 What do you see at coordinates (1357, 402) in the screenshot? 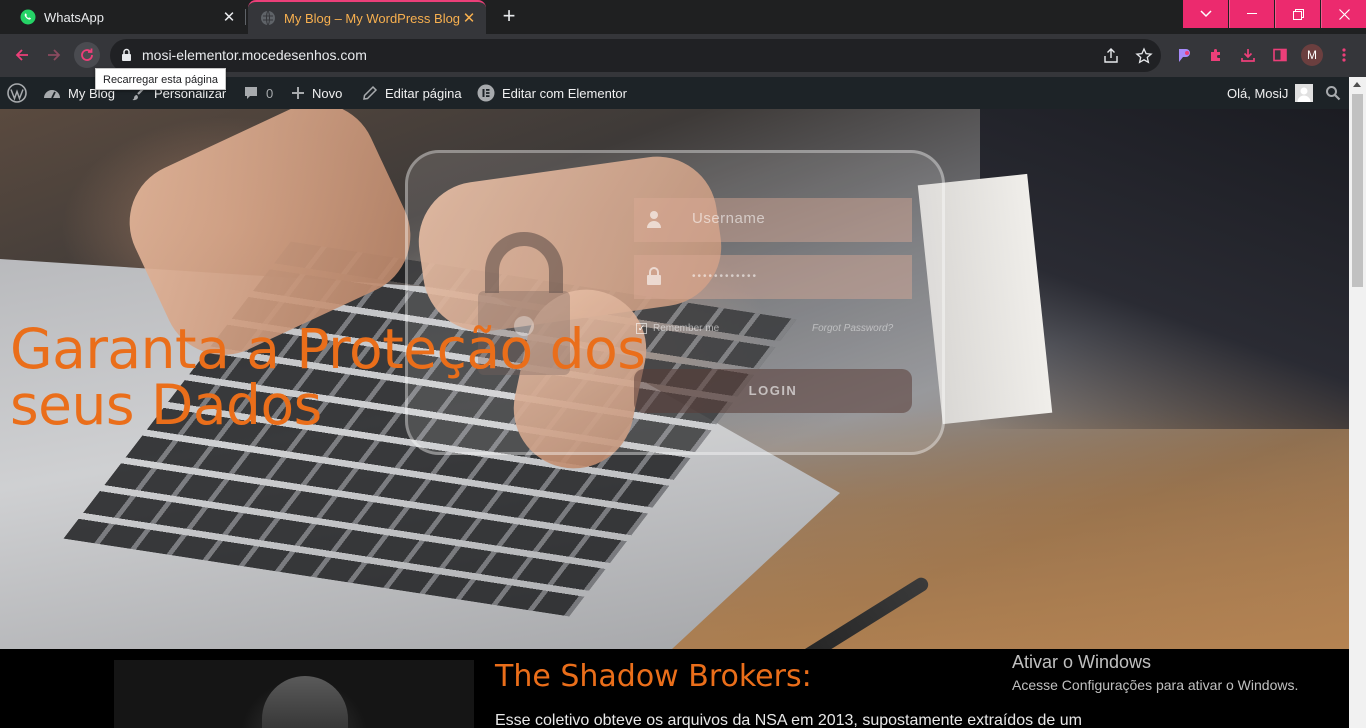
I see `page-scrollbar` at bounding box center [1357, 402].